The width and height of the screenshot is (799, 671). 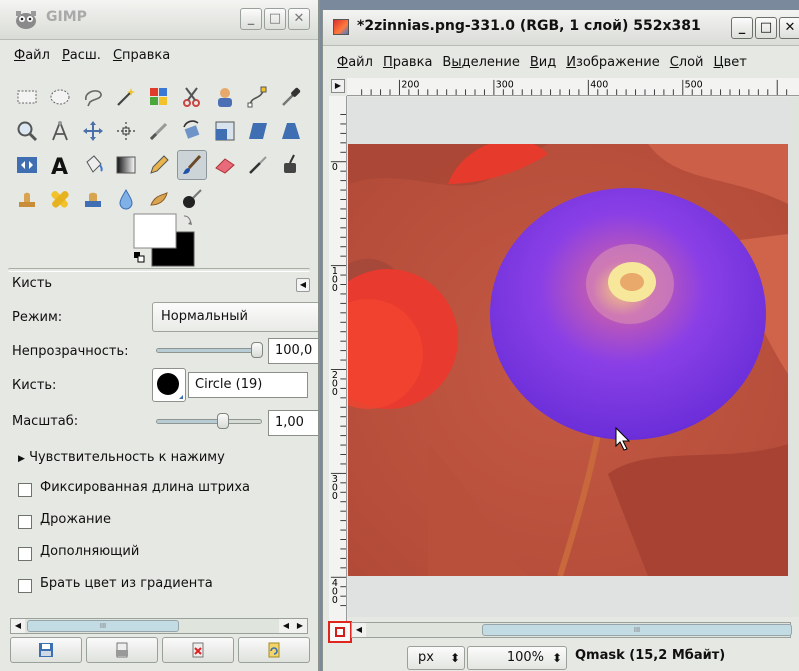 I want to click on airbrush-tool, so click(x=258, y=165).